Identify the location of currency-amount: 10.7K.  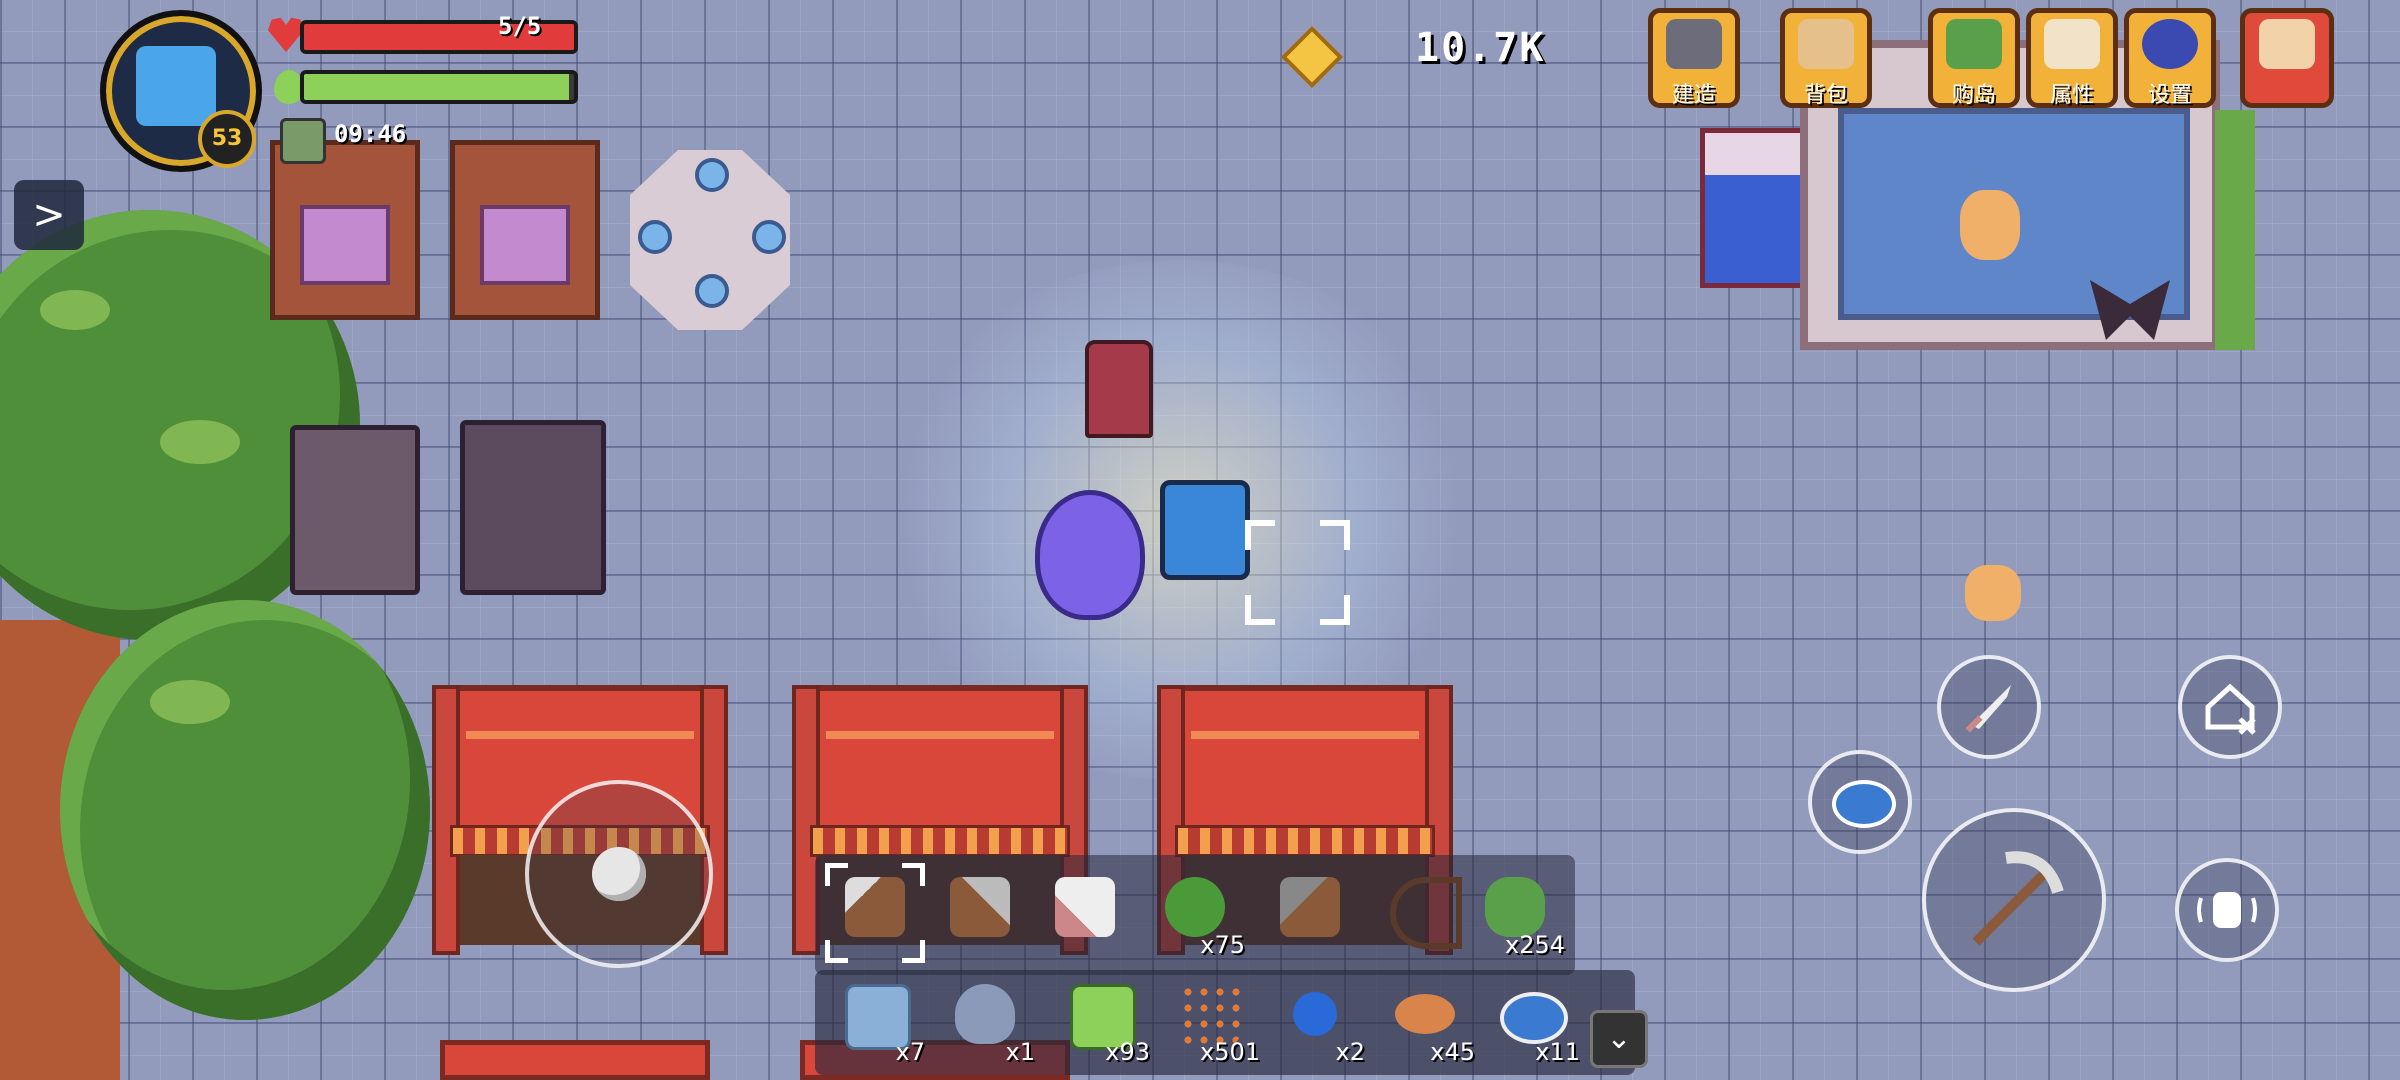
(1480, 48).